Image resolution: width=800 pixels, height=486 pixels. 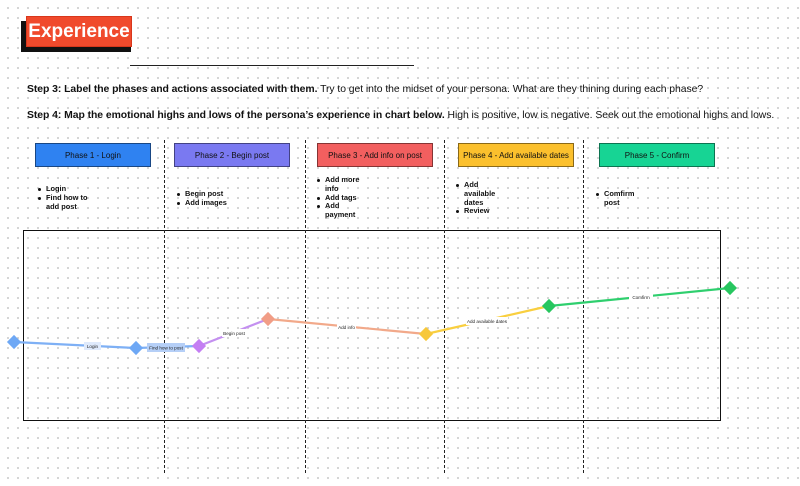 What do you see at coordinates (346, 327) in the screenshot?
I see `label-add-info: Add info` at bounding box center [346, 327].